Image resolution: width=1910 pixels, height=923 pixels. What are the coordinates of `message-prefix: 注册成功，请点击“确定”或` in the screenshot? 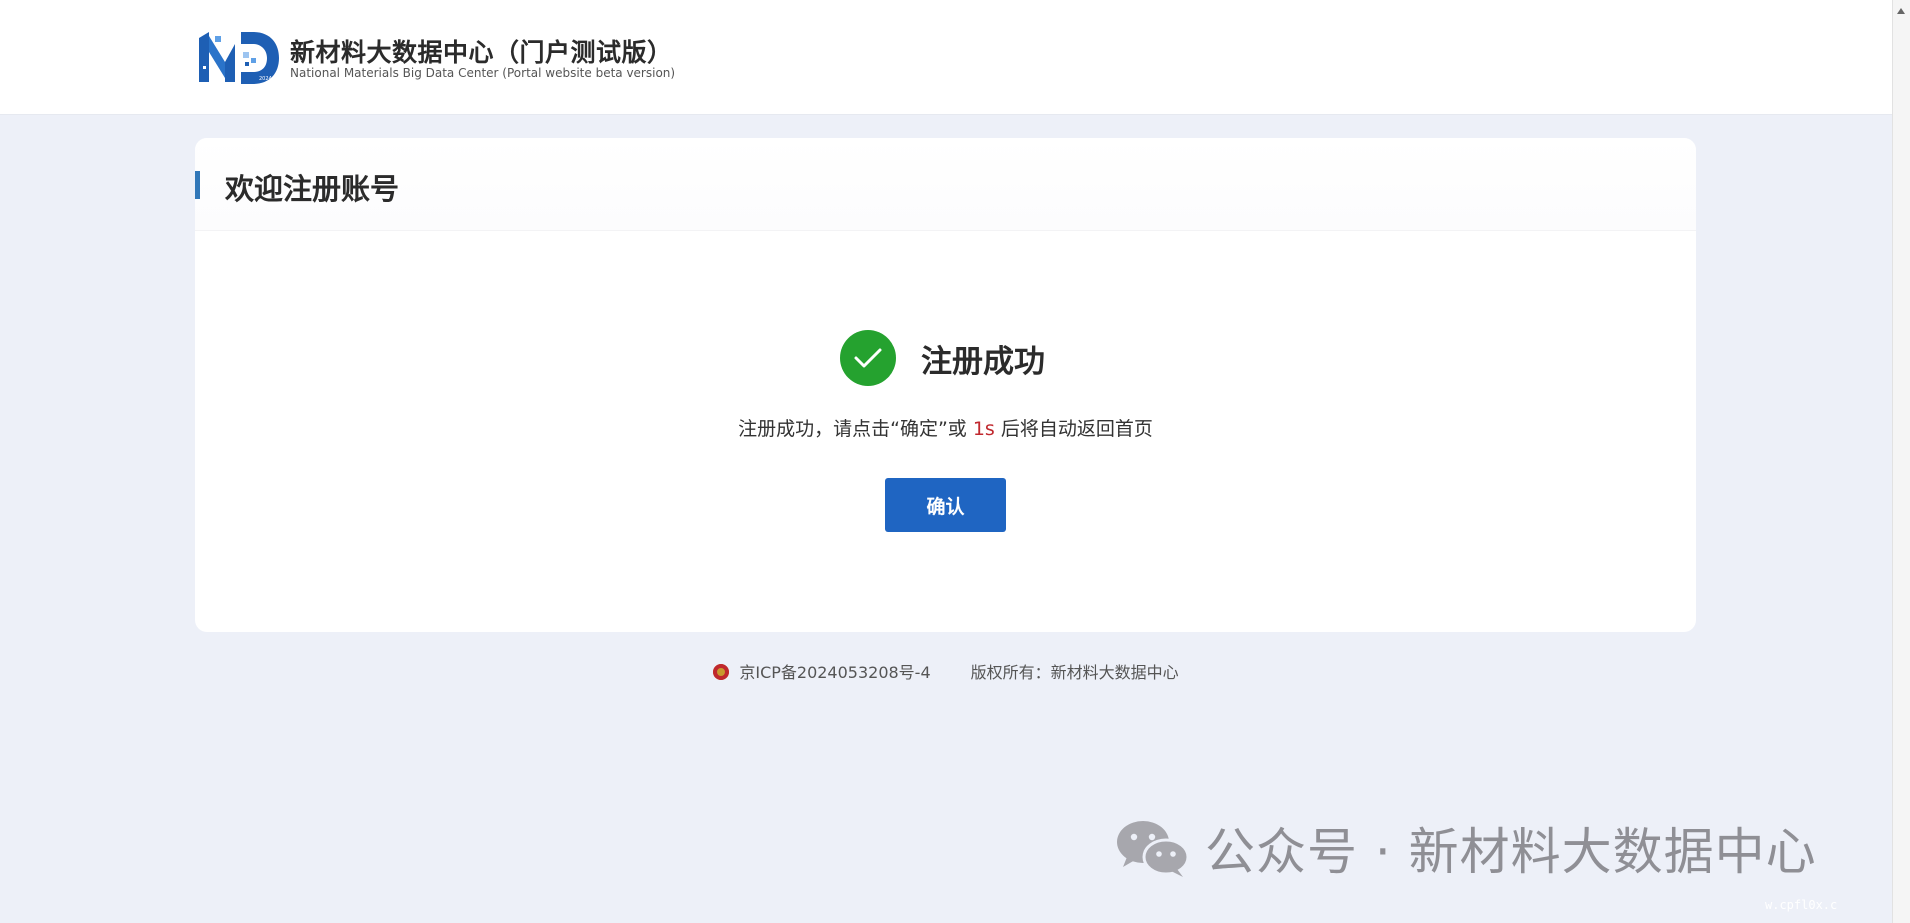 It's located at (855, 429).